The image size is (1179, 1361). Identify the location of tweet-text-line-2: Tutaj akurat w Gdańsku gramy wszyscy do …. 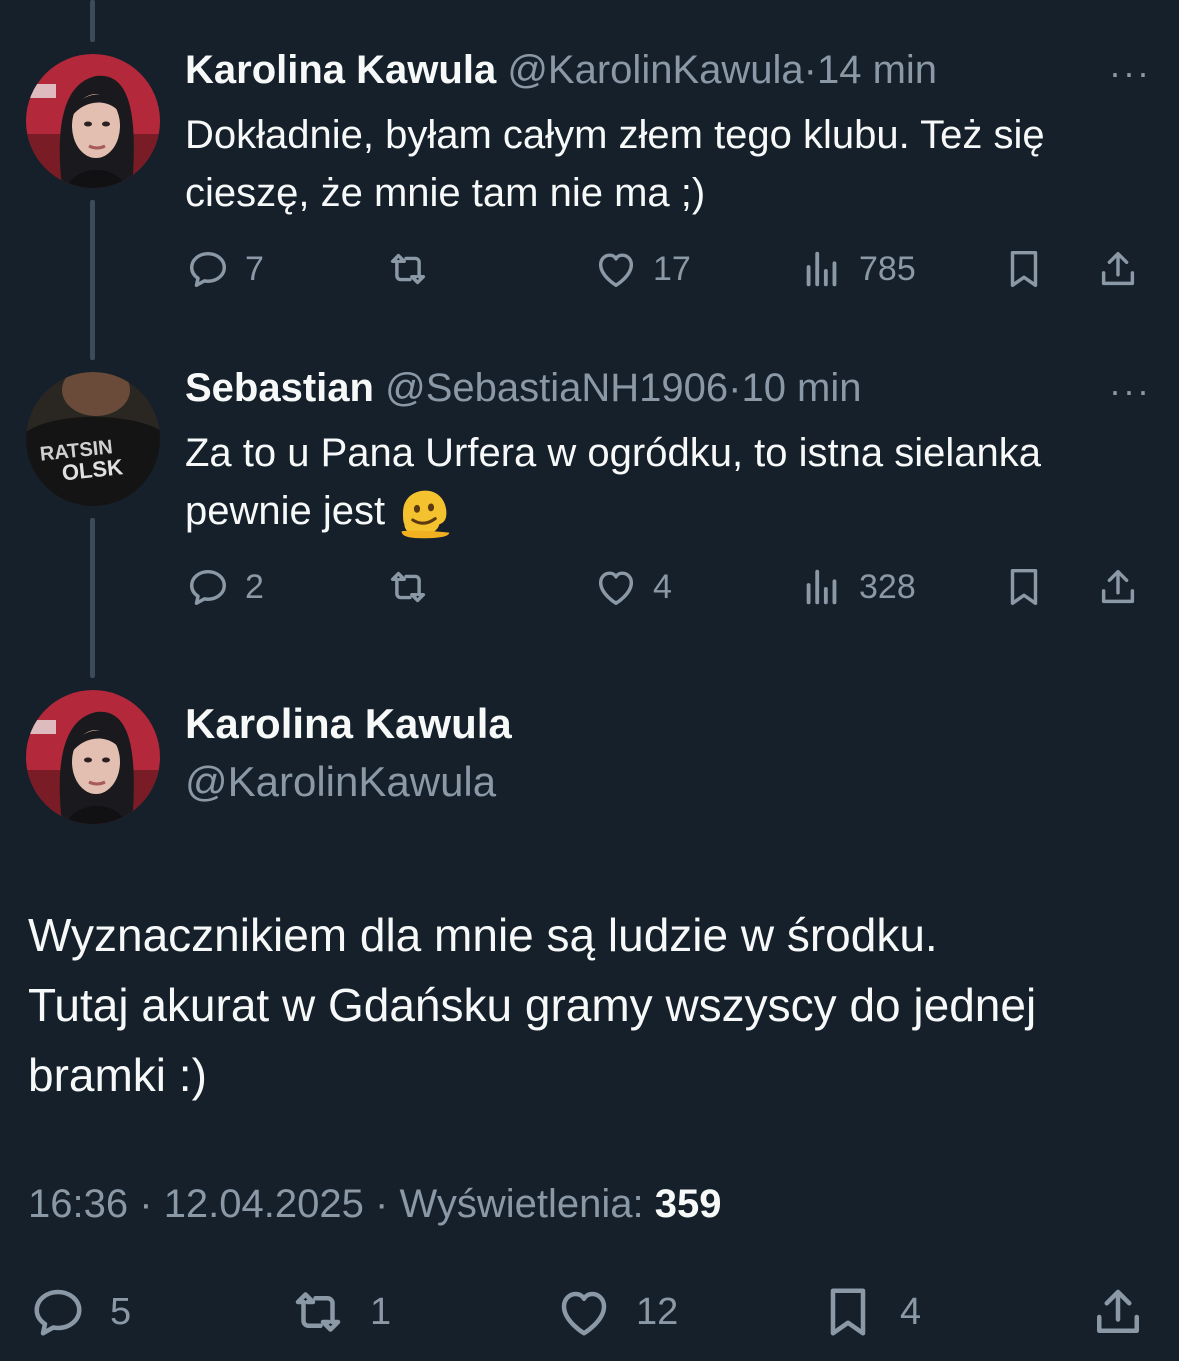
(532, 1005).